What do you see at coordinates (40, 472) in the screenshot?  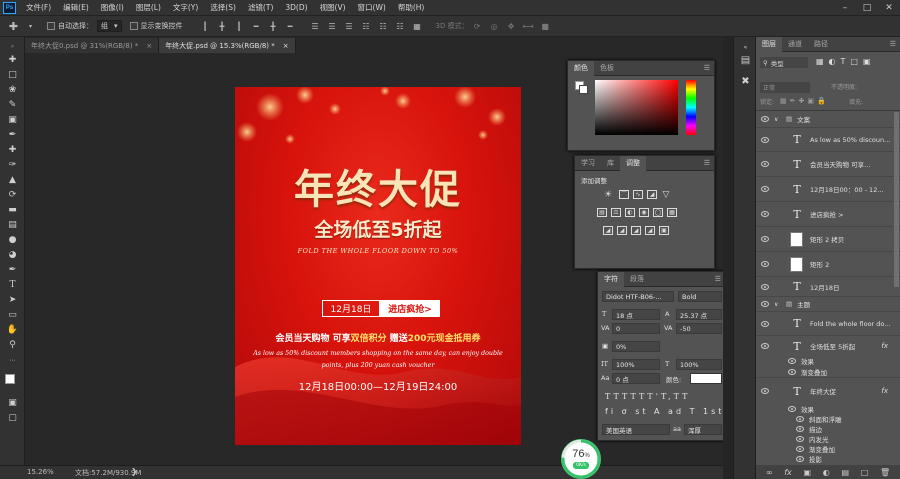 I see `zoom-level: 15.26%` at bounding box center [40, 472].